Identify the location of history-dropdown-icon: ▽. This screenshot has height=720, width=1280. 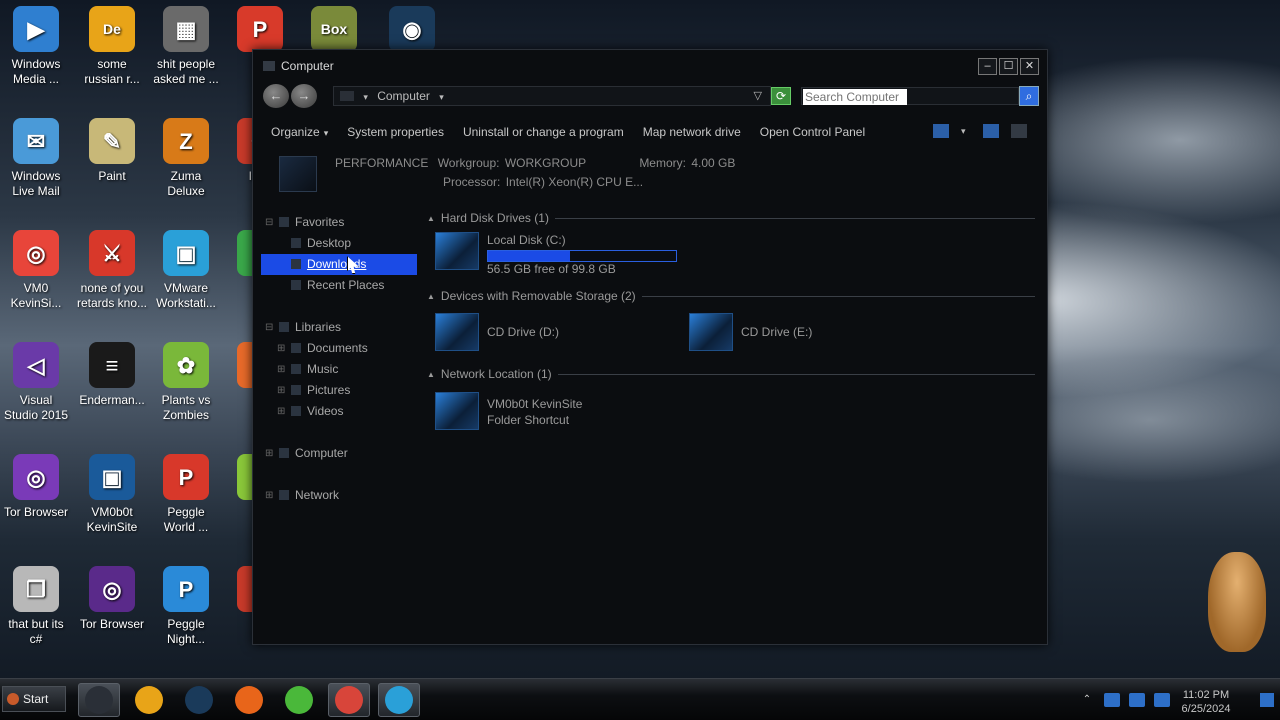
(758, 96).